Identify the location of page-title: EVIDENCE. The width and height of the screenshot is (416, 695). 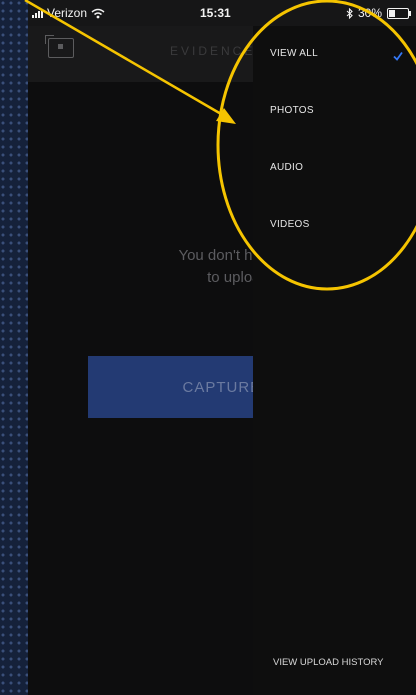
(213, 51).